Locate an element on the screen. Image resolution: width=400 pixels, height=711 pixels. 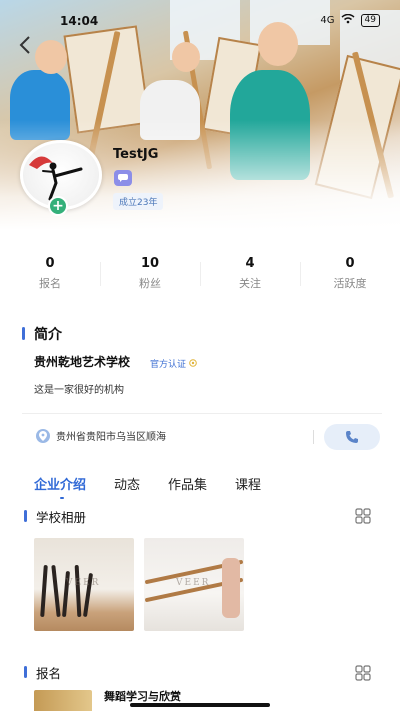
tab-portfolio: 作品集 is located at coordinates (187, 483).